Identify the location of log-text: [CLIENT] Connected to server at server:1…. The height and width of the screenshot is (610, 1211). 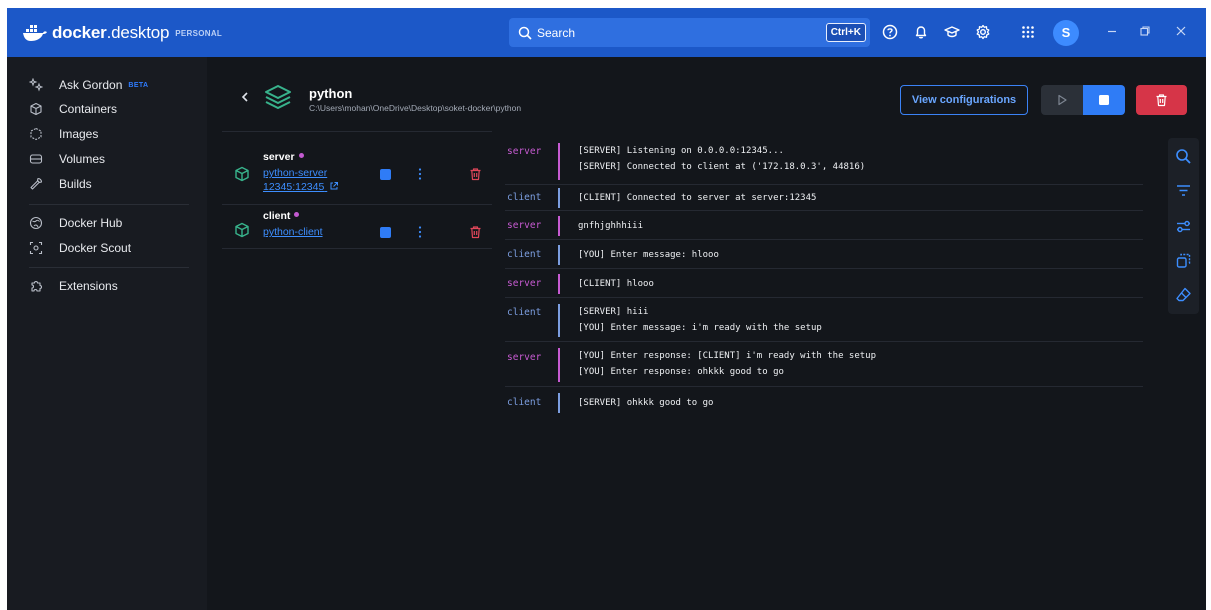
(697, 198).